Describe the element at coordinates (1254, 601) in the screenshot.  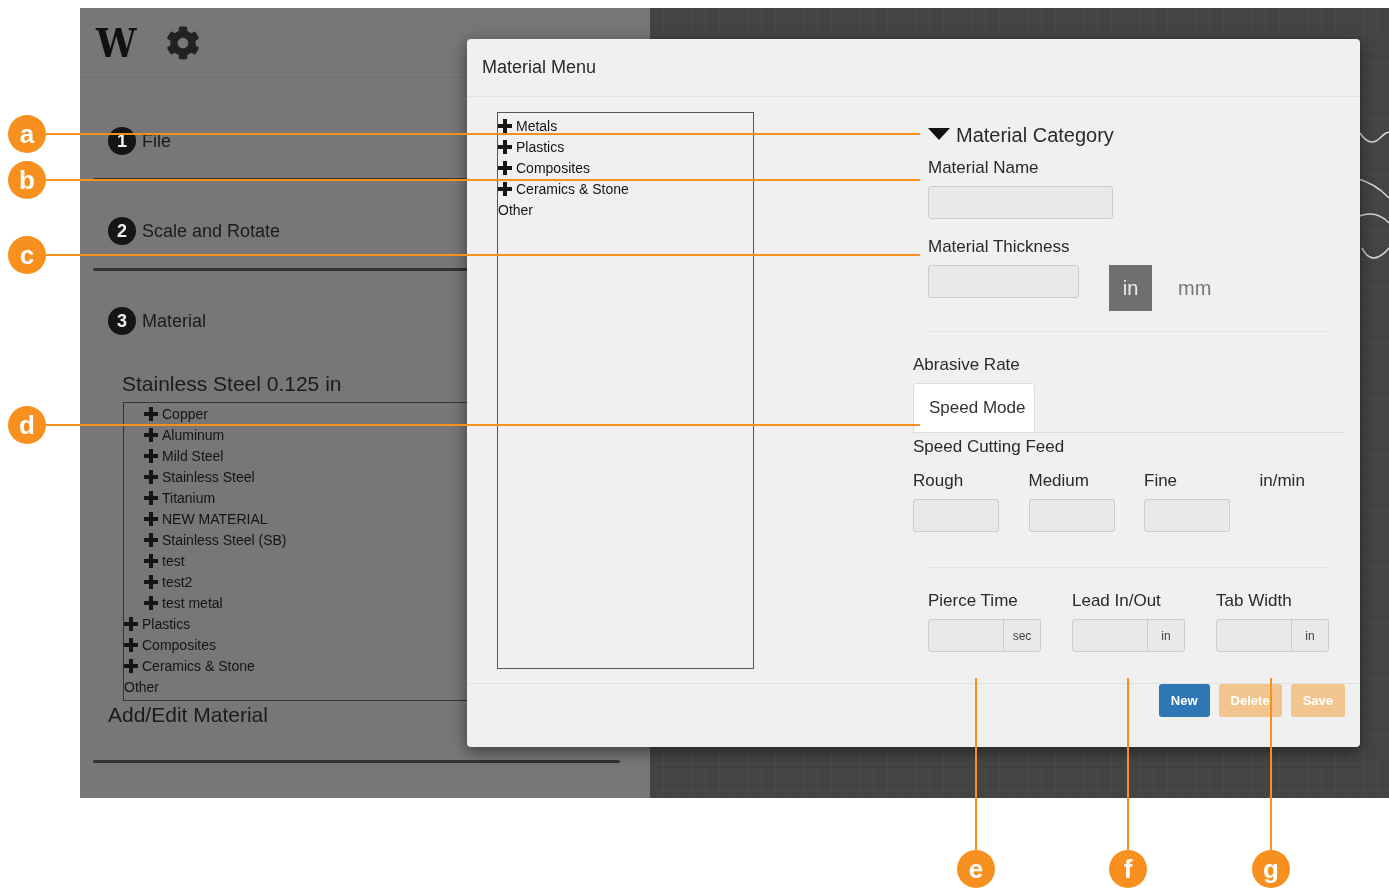
I see `field-label: Tab Width` at that location.